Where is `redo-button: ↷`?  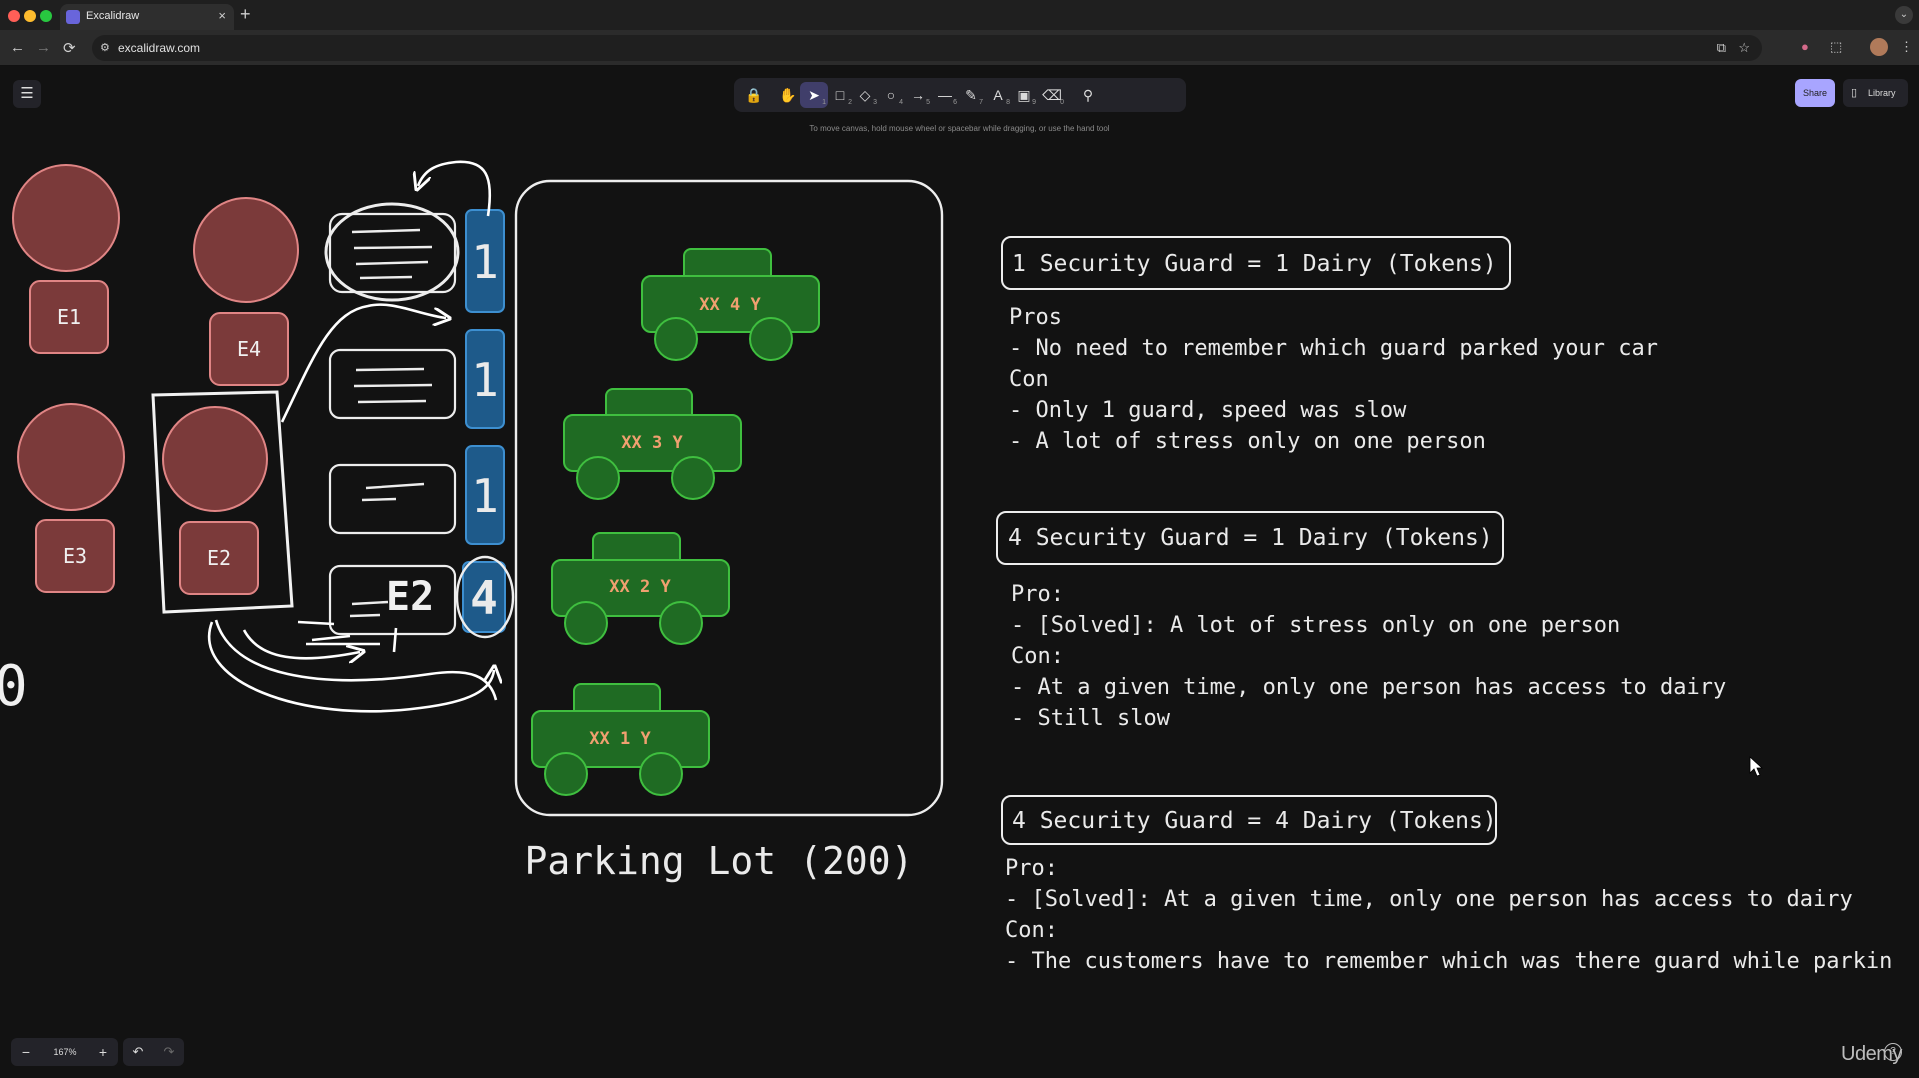
redo-button: ↷ is located at coordinates (169, 1052).